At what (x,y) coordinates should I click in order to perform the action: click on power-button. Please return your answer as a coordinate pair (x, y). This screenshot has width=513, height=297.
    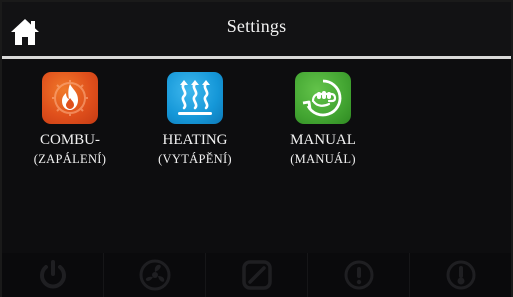
    Looking at the image, I should click on (53, 275).